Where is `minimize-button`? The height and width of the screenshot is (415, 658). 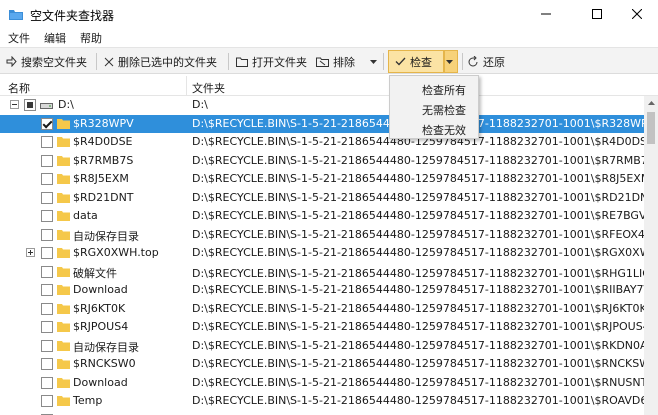 minimize-button is located at coordinates (545, 14).